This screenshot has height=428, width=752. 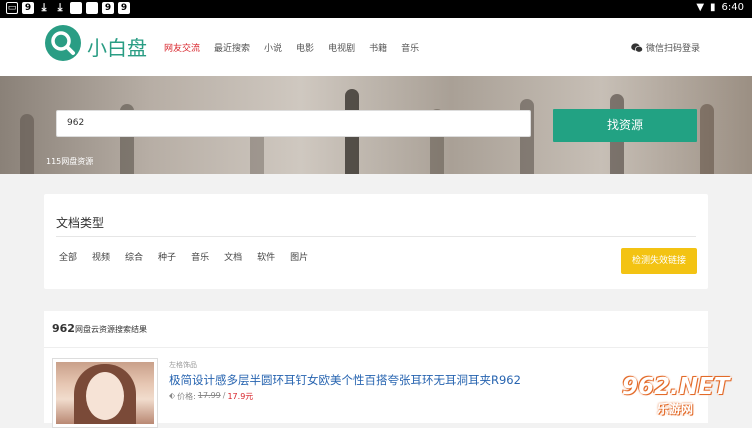 What do you see at coordinates (266, 256) in the screenshot?
I see `filter-software: 软件` at bounding box center [266, 256].